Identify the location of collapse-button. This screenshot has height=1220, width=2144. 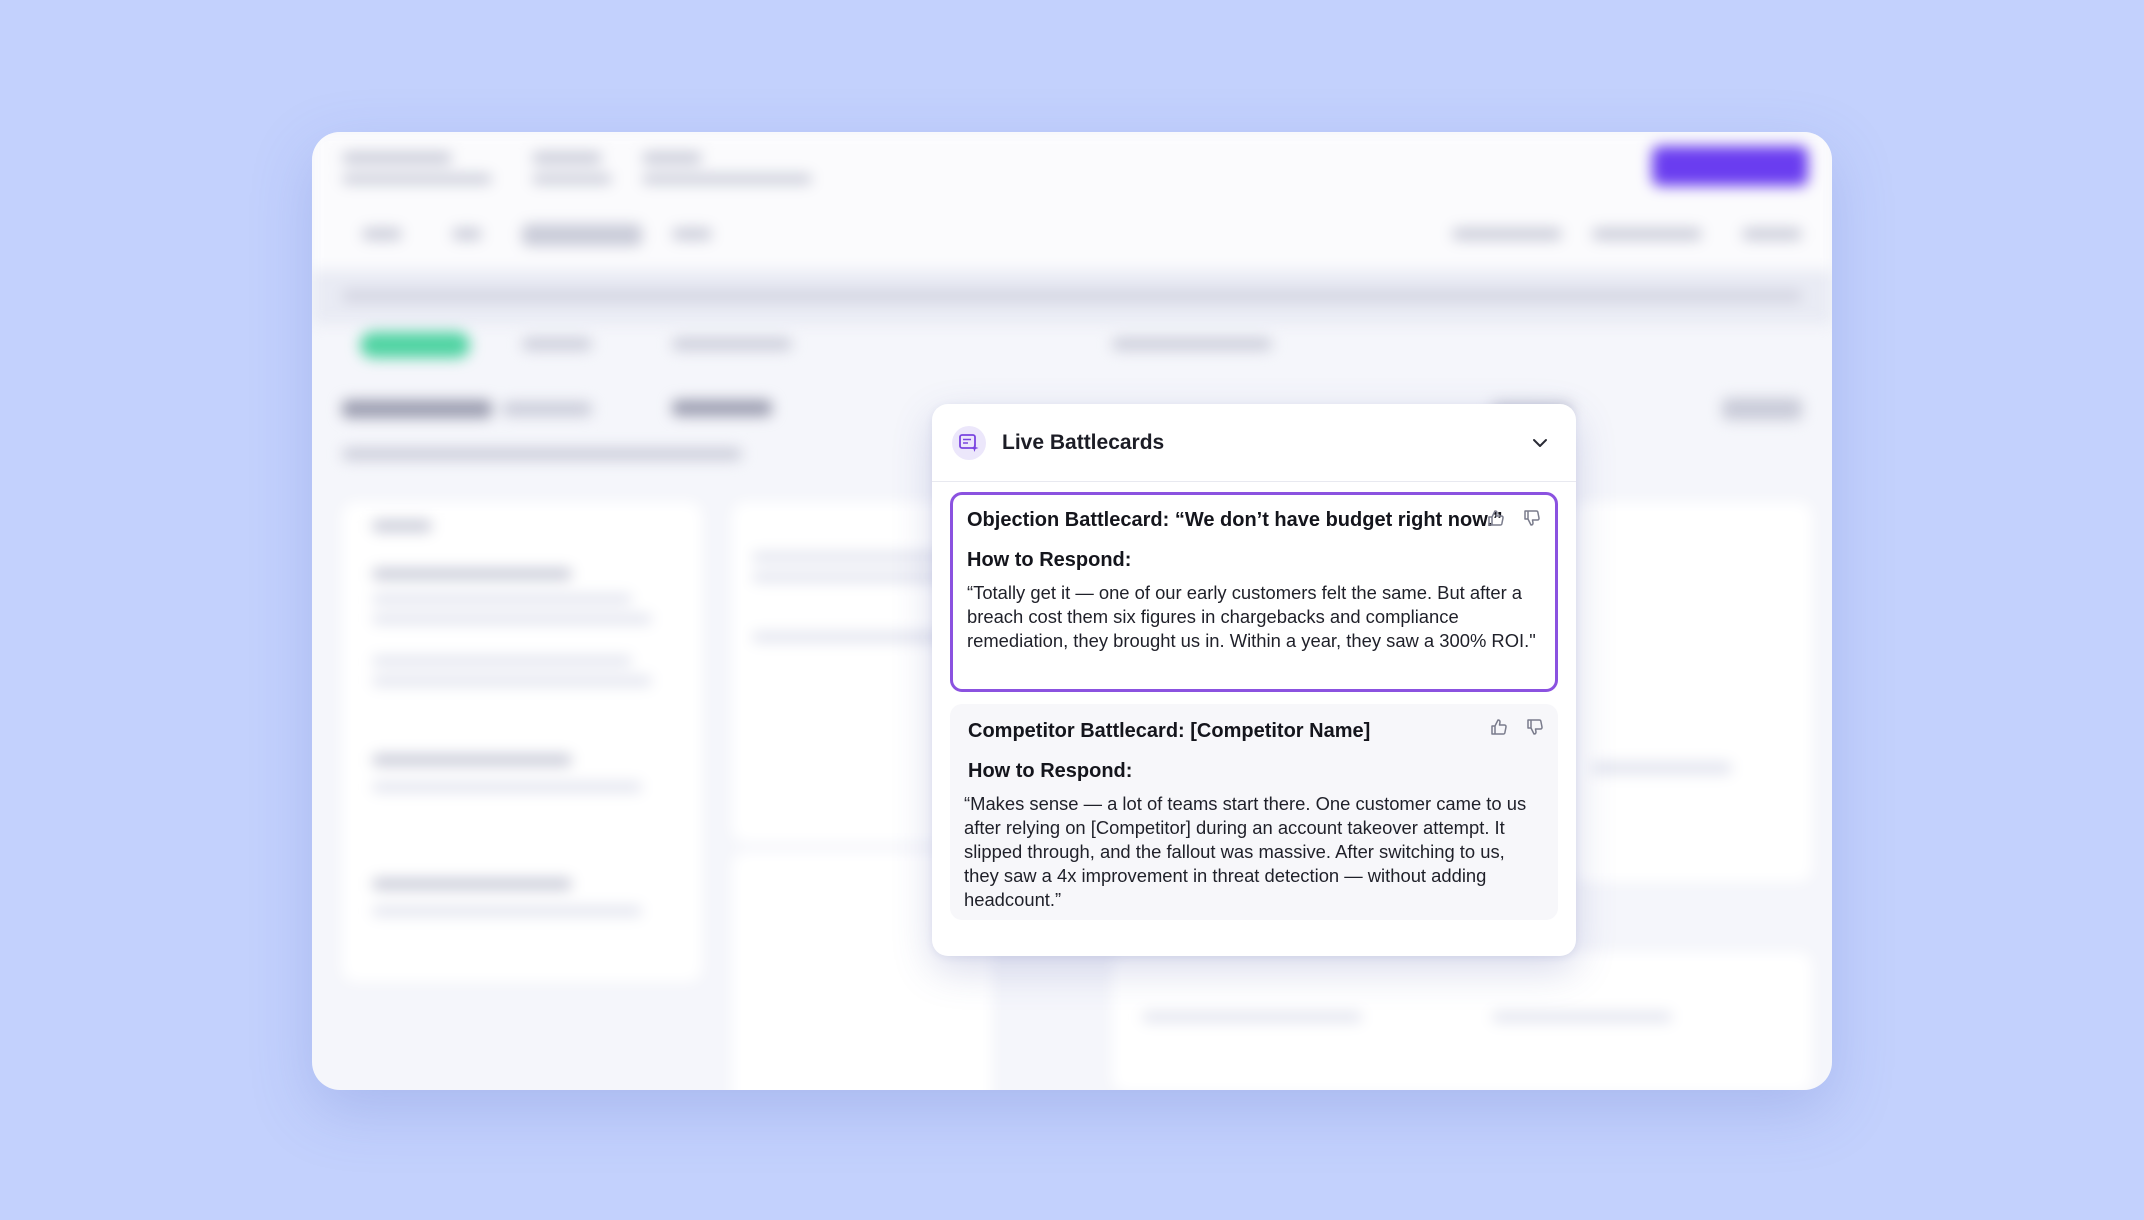
(1540, 443).